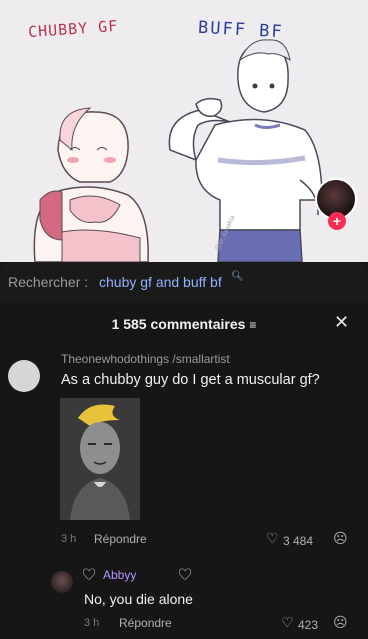 Image resolution: width=368 pixels, height=639 pixels. What do you see at coordinates (145, 359) in the screenshot?
I see `comment-username: Theonewhodothings /smallartist` at bounding box center [145, 359].